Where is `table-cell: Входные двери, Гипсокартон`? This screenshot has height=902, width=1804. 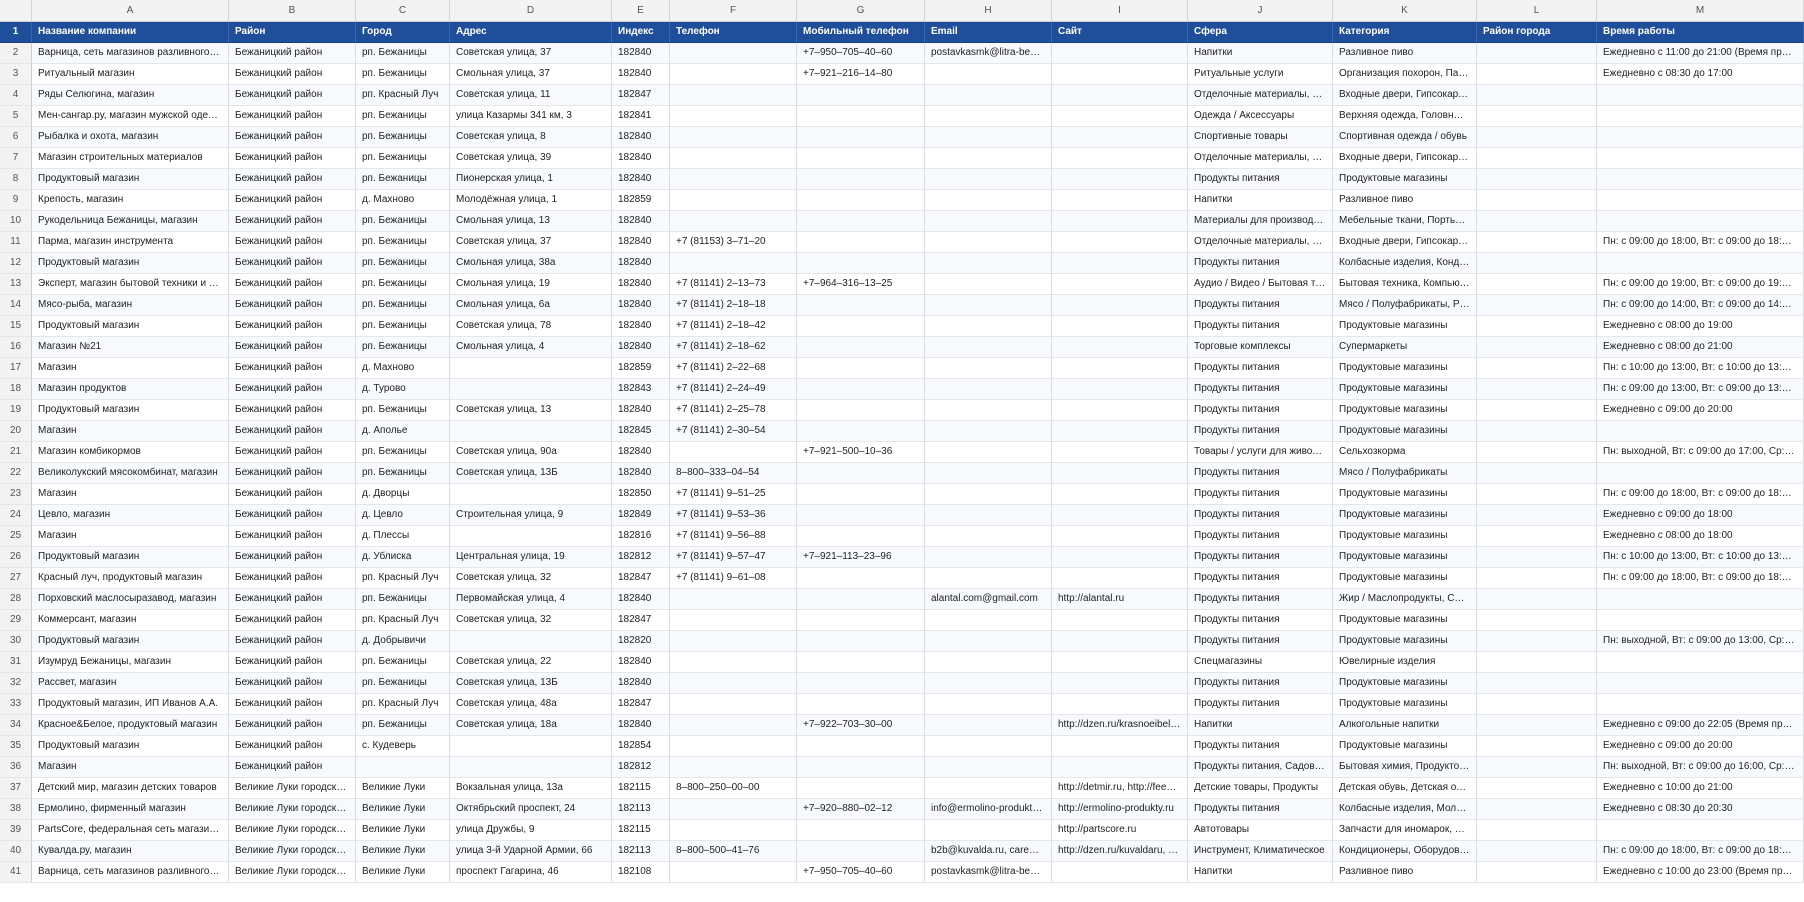 table-cell: Входные двери, Гипсокартон is located at coordinates (1405, 95).